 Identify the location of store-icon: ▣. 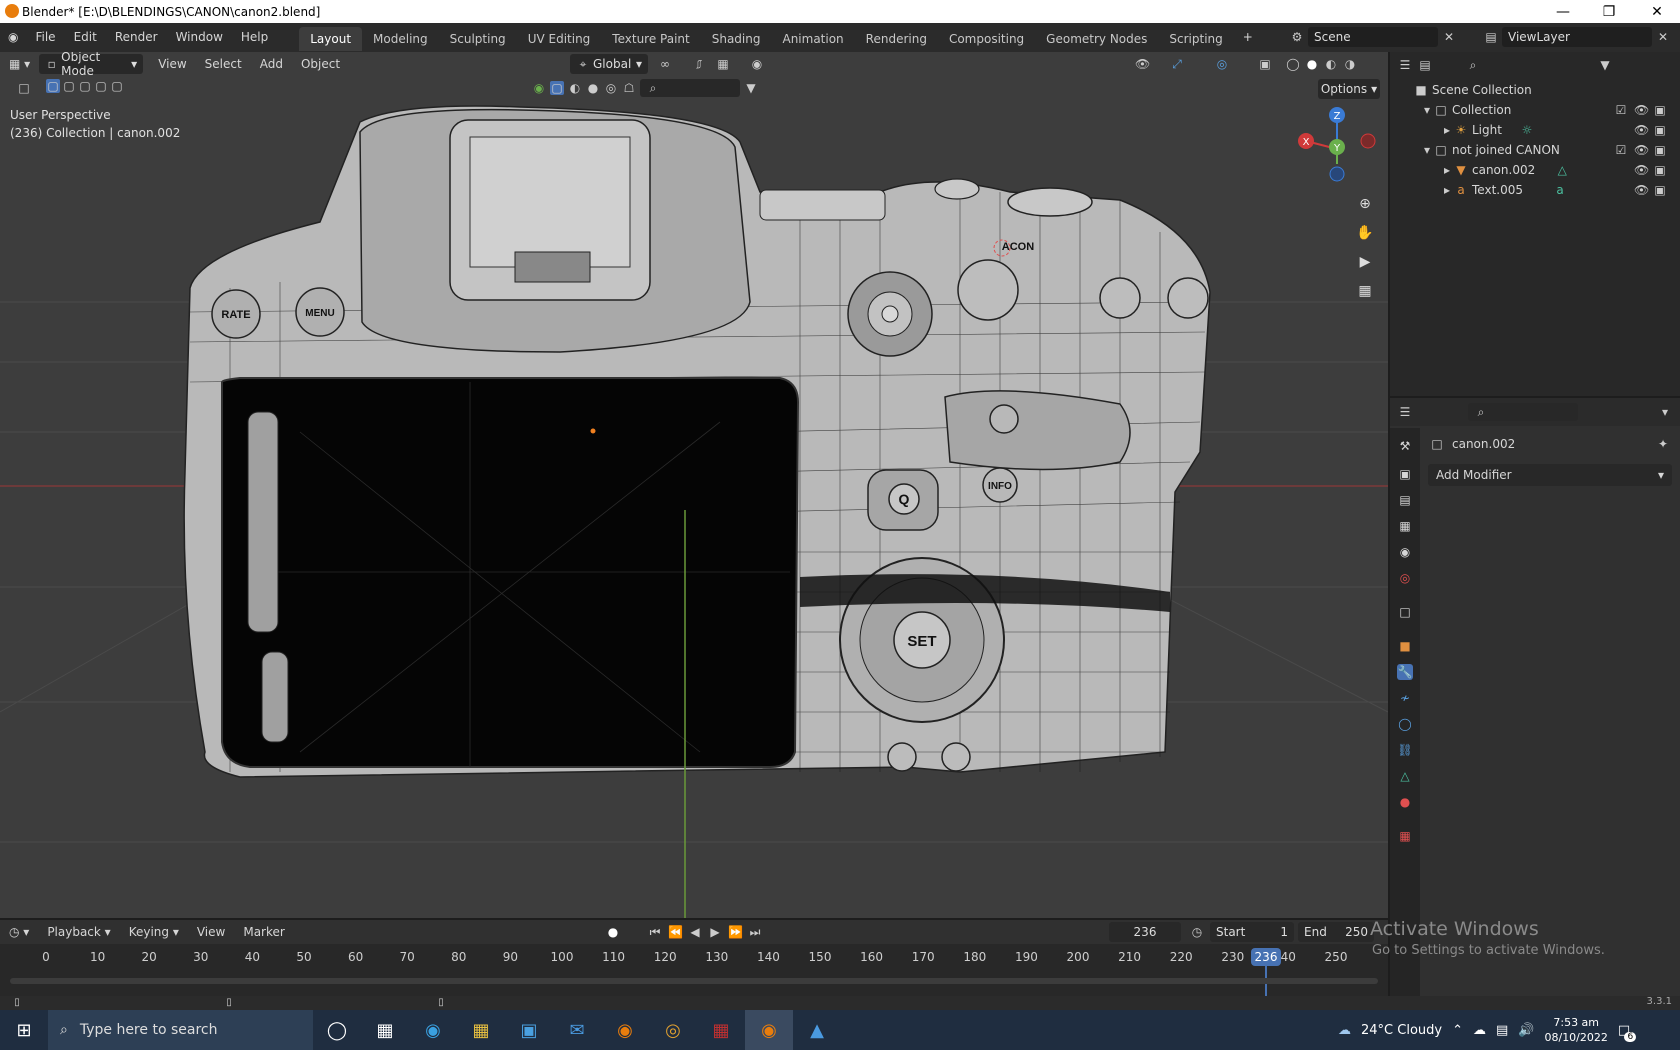
(529, 1030).